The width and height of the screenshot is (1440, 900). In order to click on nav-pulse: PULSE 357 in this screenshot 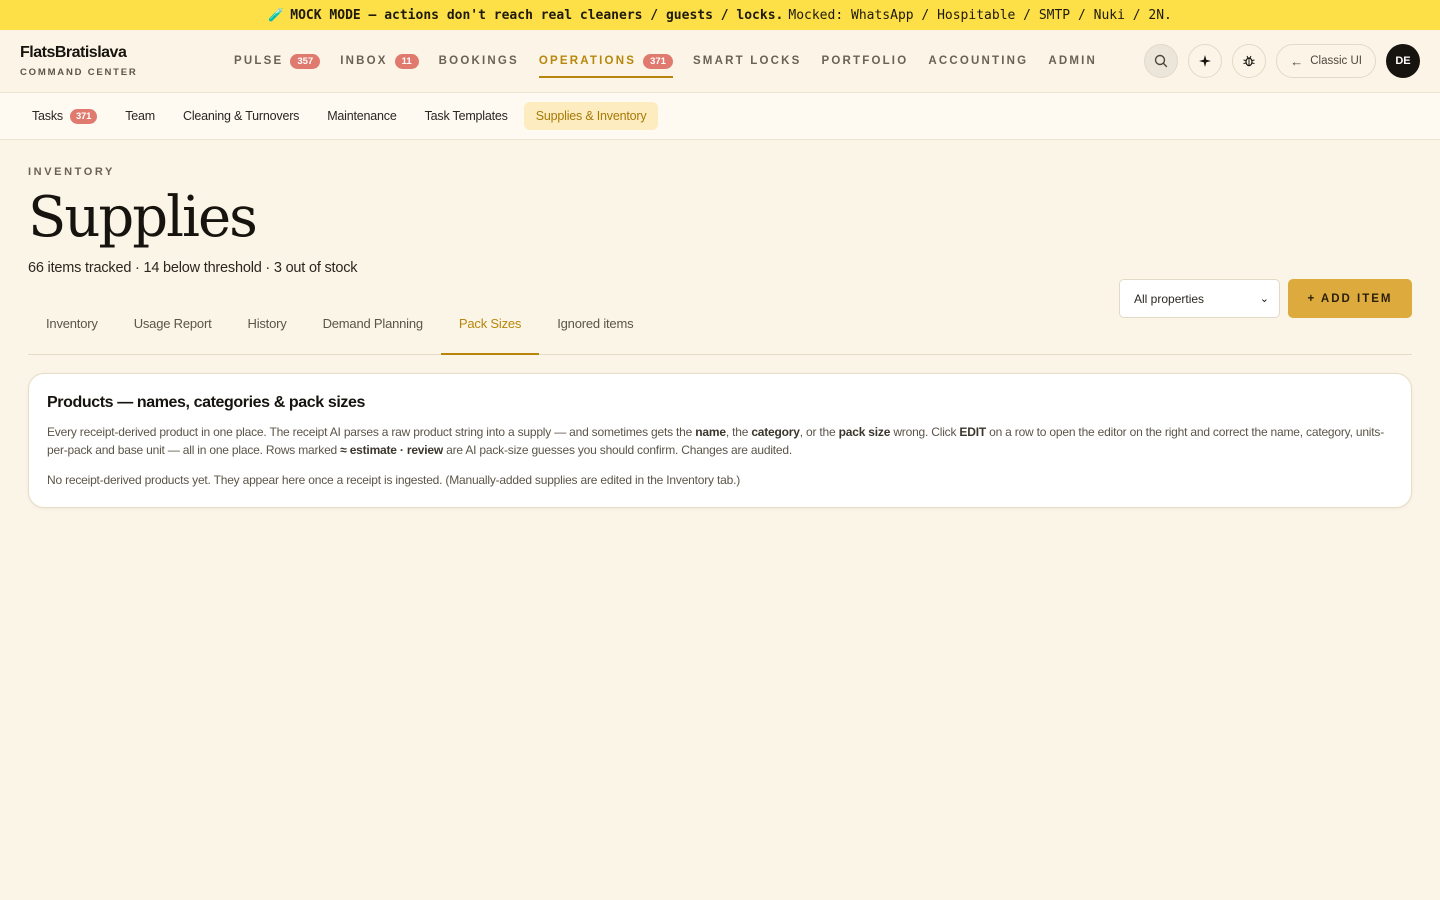, I will do `click(277, 61)`.